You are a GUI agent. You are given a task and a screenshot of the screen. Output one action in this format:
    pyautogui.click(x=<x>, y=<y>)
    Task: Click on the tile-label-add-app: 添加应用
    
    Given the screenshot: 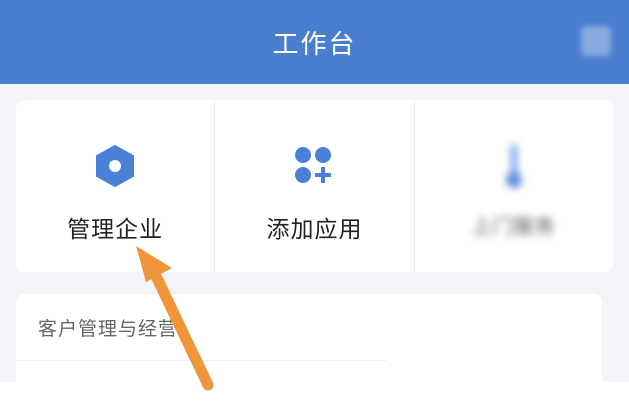 What is the action you would take?
    pyautogui.click(x=314, y=230)
    